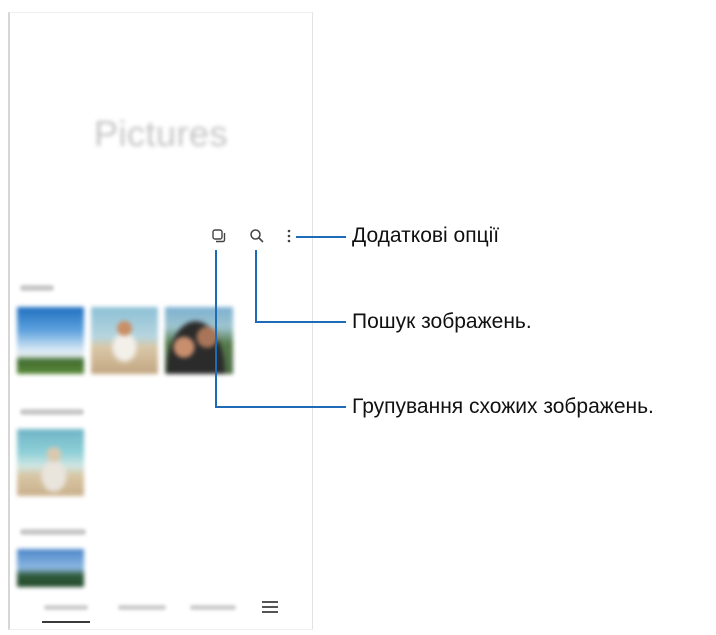 This screenshot has height=635, width=716. Describe the element at coordinates (442, 321) in the screenshot. I see `callout-search: Пошук зображень.` at that location.